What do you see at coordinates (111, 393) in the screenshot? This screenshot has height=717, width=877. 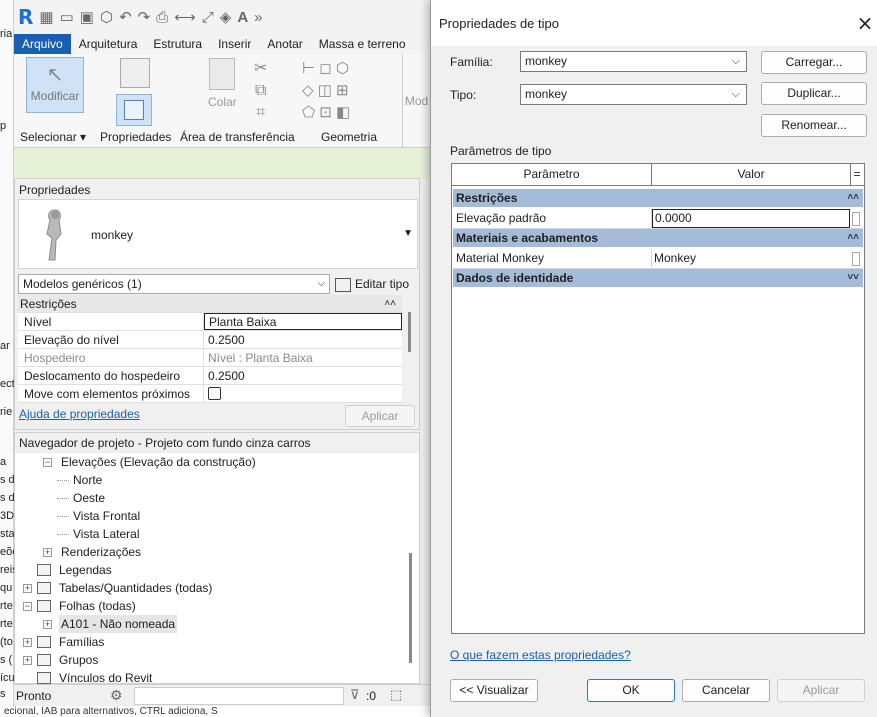 I see `property-name: Move com elementos próximos` at bounding box center [111, 393].